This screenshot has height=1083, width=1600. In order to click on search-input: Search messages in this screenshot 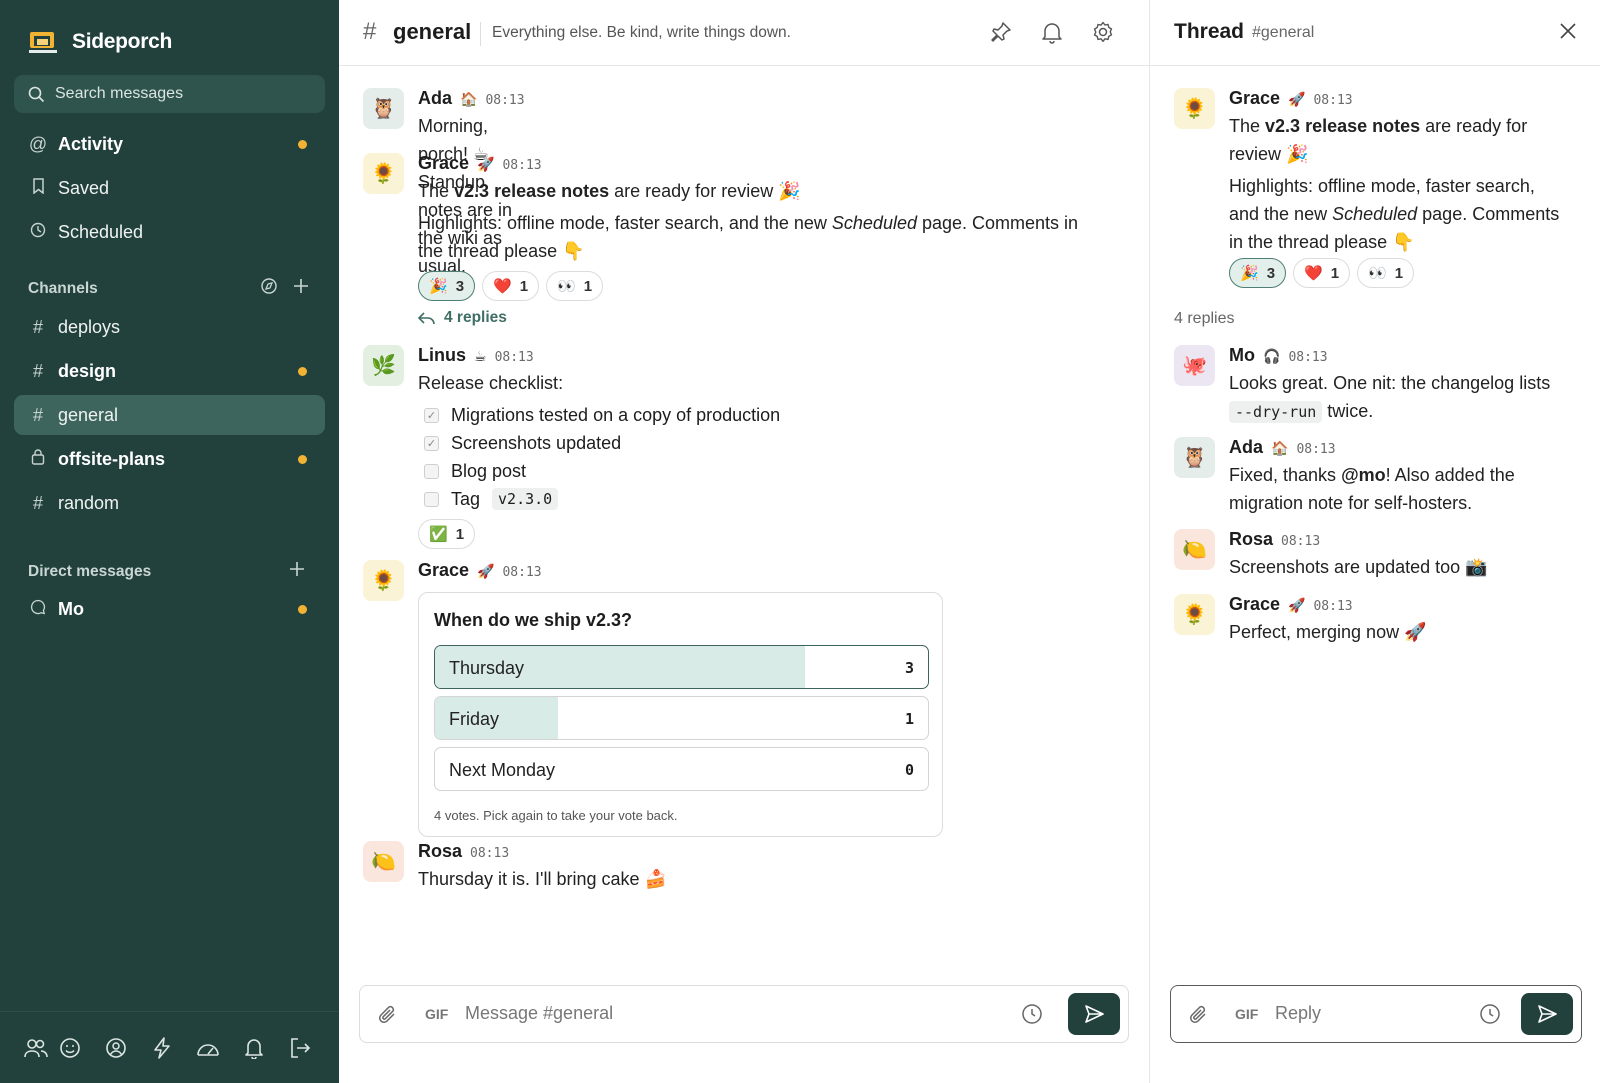, I will do `click(169, 94)`.